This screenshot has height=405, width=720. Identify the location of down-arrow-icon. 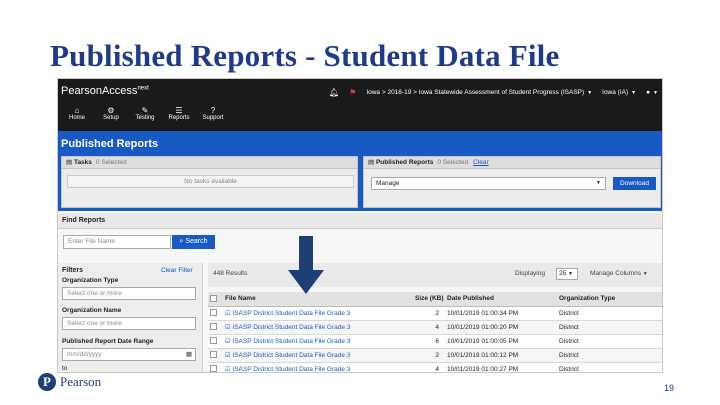
(306, 265).